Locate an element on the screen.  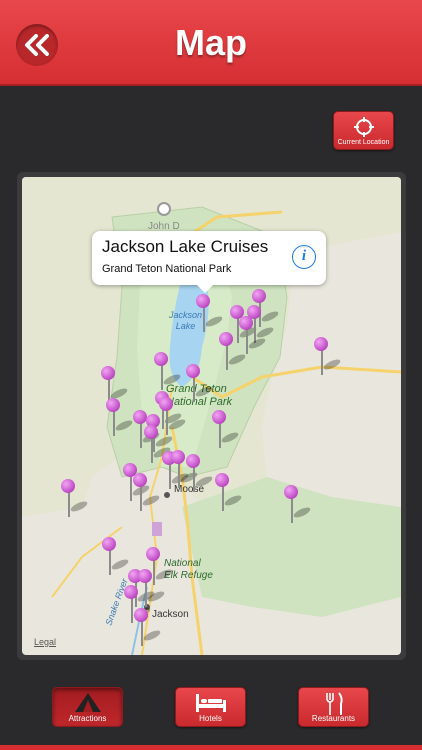
callout-title: Jackson Lake Cruises is located at coordinates (185, 246).